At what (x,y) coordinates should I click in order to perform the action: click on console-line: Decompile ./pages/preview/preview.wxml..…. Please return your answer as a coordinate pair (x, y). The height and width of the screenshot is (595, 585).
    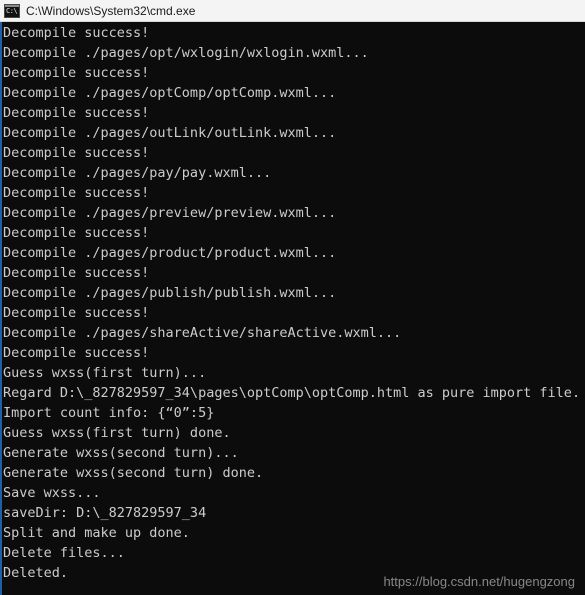
    Looking at the image, I should click on (170, 213).